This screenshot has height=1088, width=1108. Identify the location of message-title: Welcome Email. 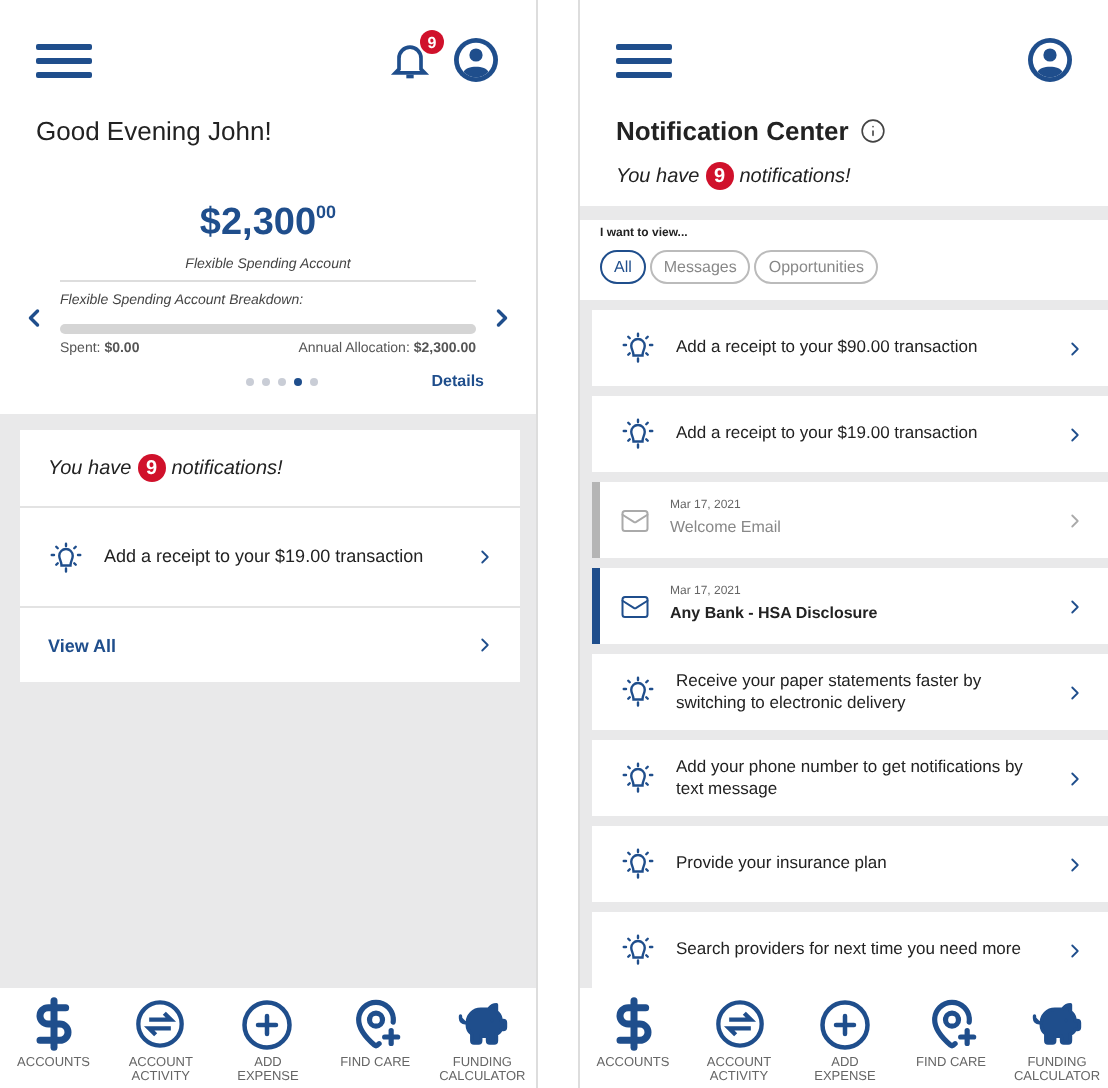
(726, 529).